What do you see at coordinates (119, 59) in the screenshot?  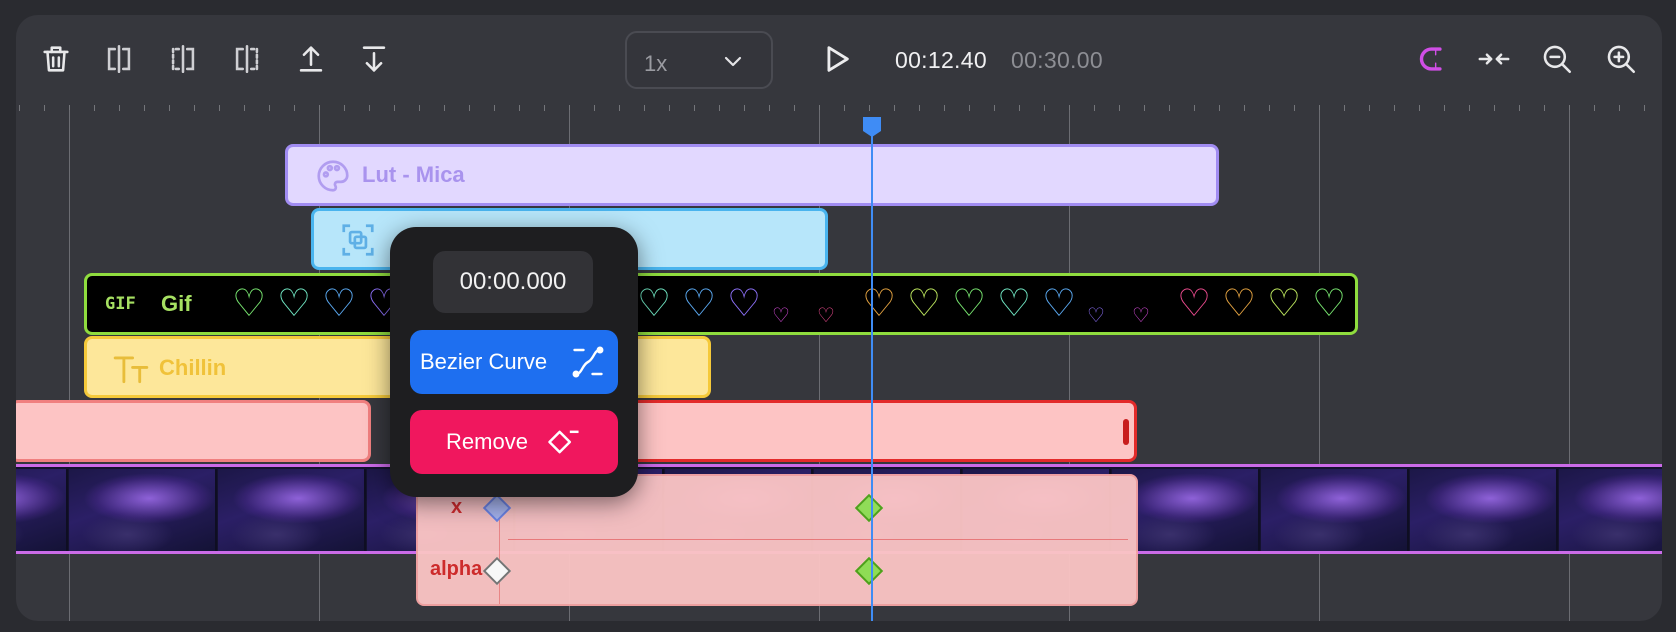 I see `split-icon` at bounding box center [119, 59].